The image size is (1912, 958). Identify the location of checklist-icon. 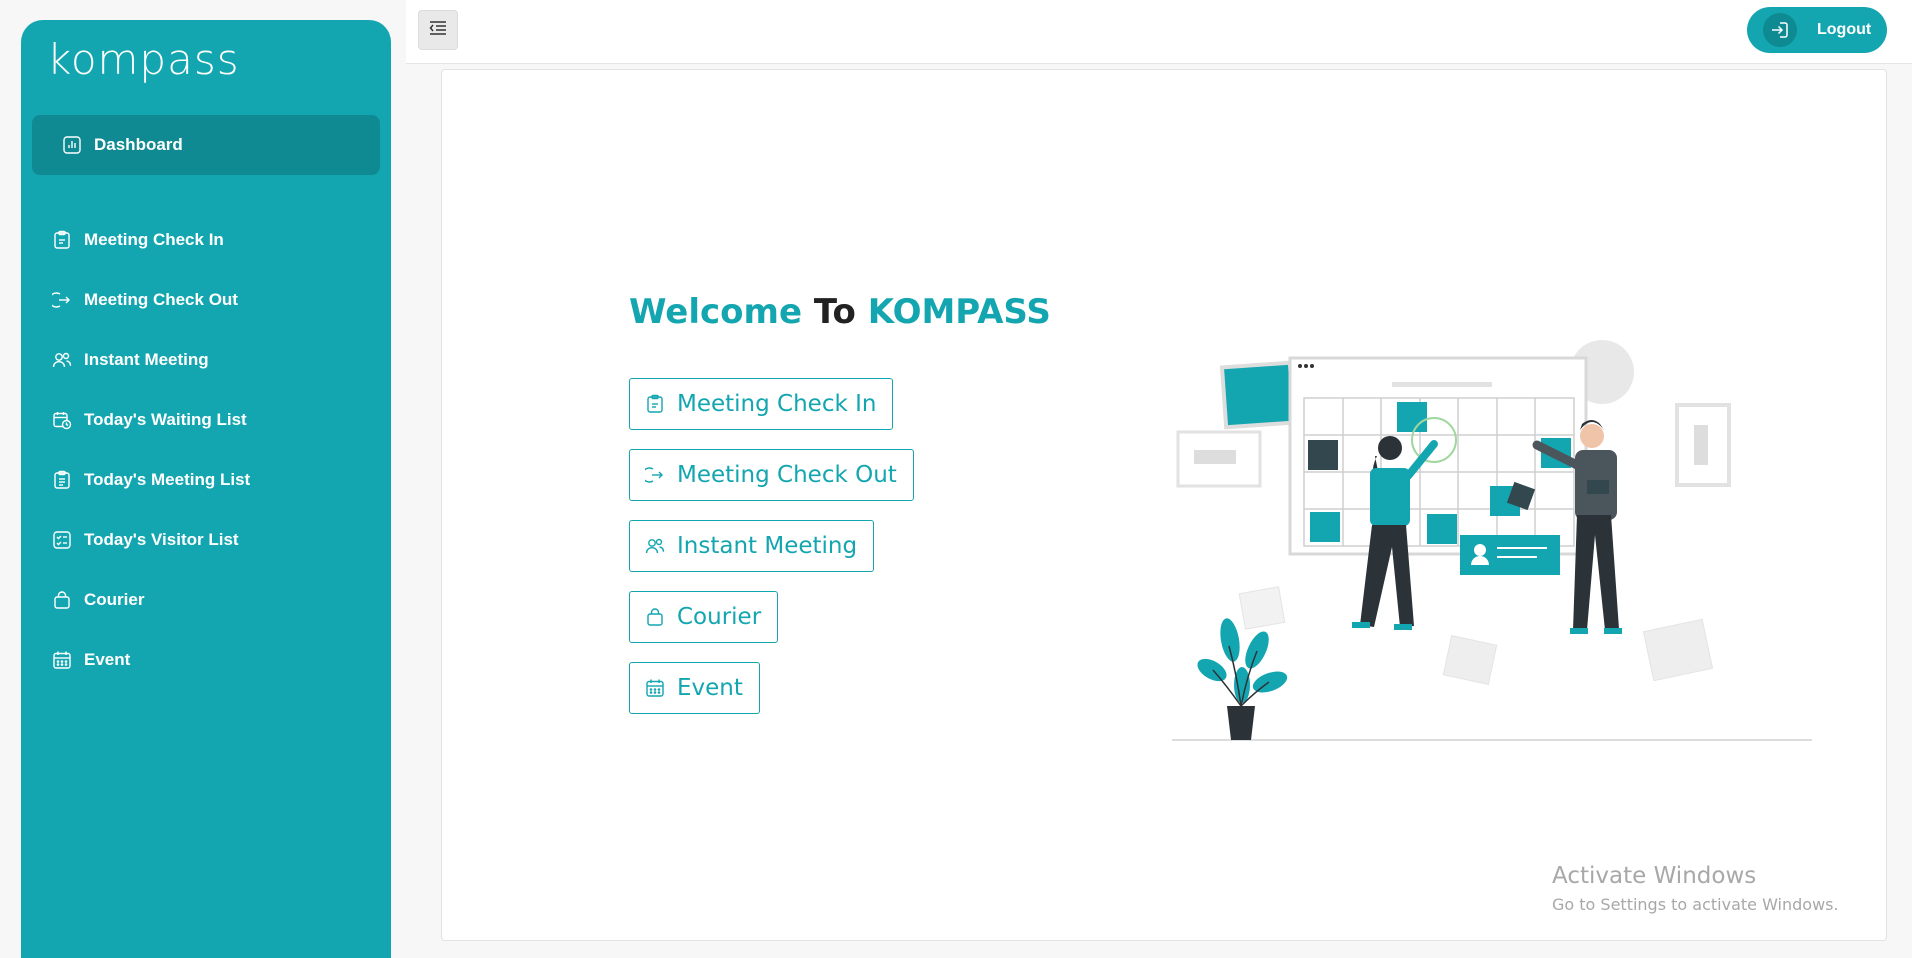
(62, 540).